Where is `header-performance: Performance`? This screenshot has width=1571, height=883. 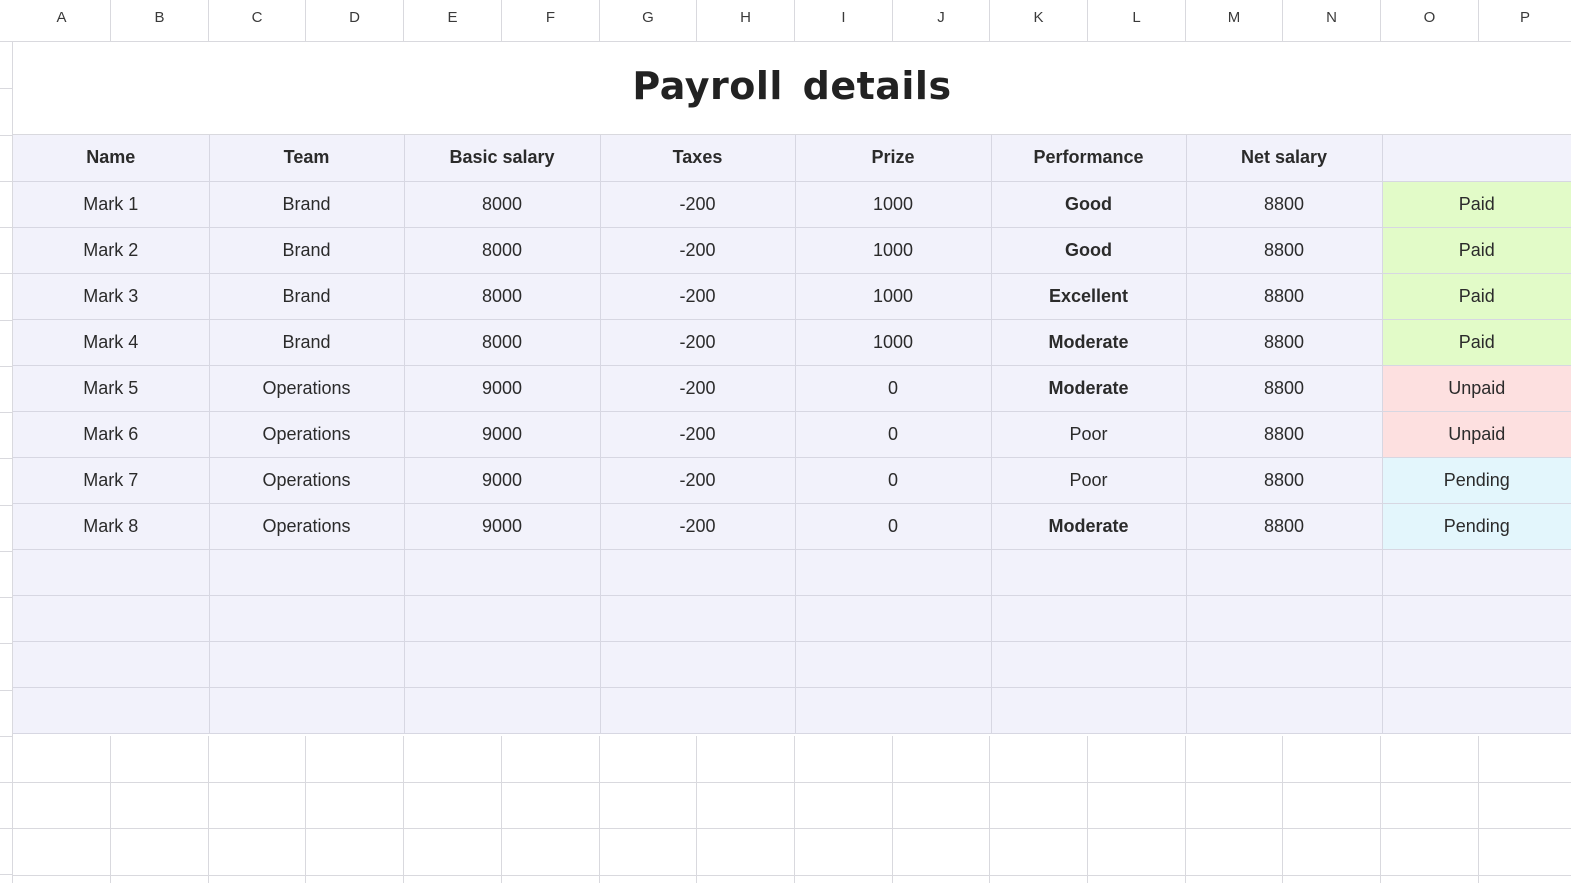 header-performance: Performance is located at coordinates (1089, 158).